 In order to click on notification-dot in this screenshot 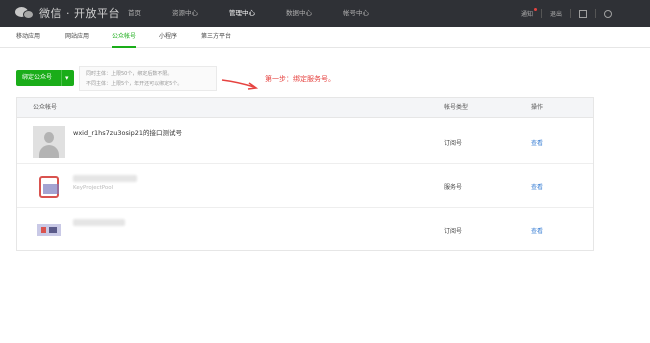, I will do `click(536, 9)`.